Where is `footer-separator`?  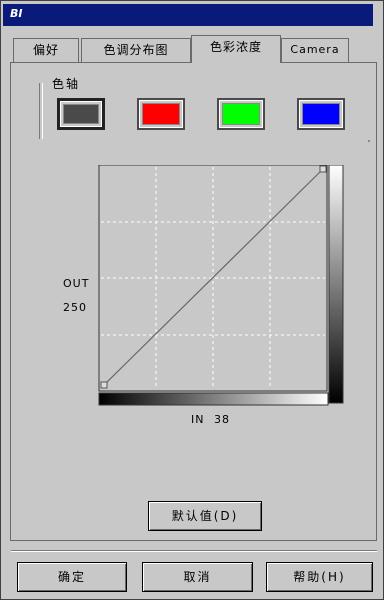
footer-separator is located at coordinates (194, 551).